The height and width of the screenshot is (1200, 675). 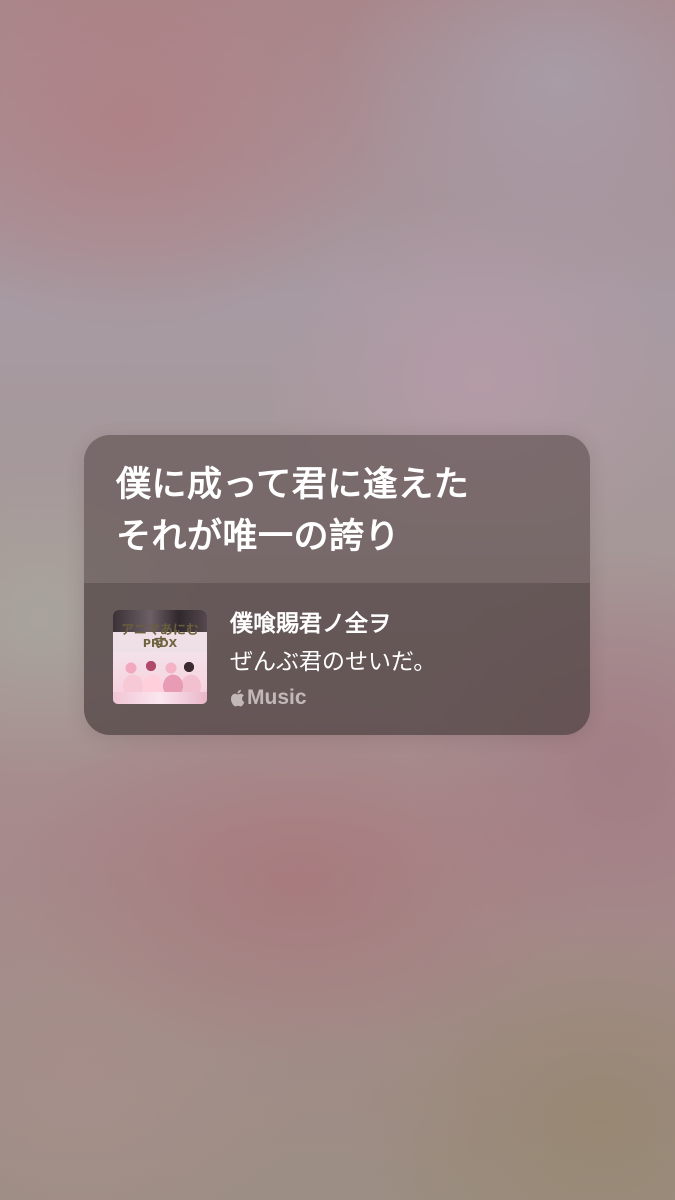 I want to click on album-artwork: アニマあにむす PRDX, so click(x=160, y=657).